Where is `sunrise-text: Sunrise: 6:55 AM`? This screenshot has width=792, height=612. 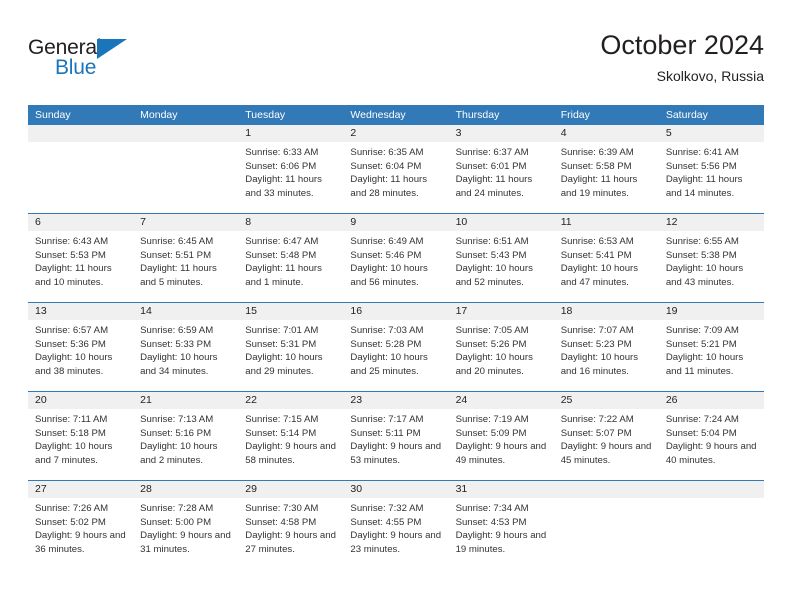 sunrise-text: Sunrise: 6:55 AM is located at coordinates (702, 241).